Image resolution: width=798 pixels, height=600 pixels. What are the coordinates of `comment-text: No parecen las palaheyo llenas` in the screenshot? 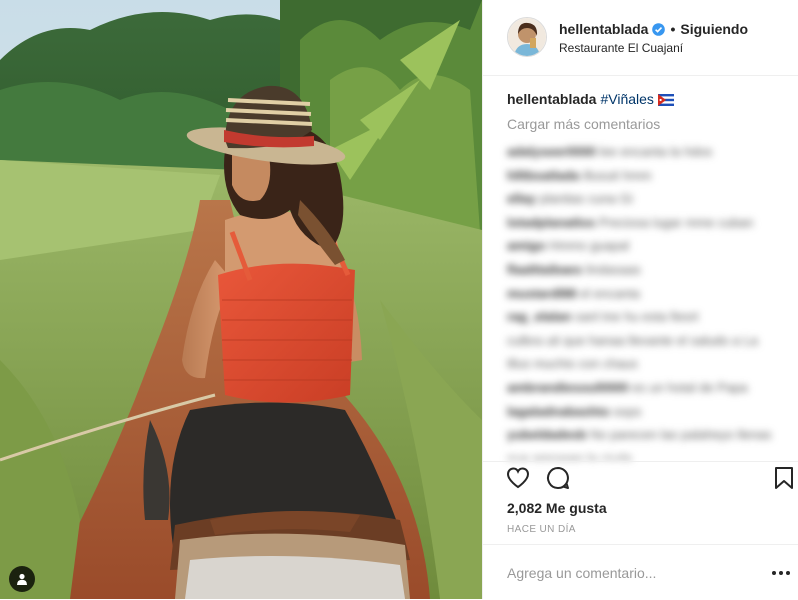 It's located at (681, 435).